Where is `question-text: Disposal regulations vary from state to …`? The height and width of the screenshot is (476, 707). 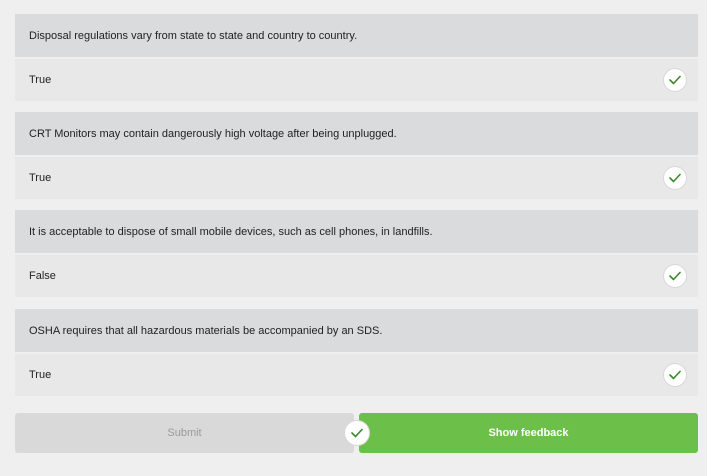 question-text: Disposal regulations vary from state to … is located at coordinates (356, 35).